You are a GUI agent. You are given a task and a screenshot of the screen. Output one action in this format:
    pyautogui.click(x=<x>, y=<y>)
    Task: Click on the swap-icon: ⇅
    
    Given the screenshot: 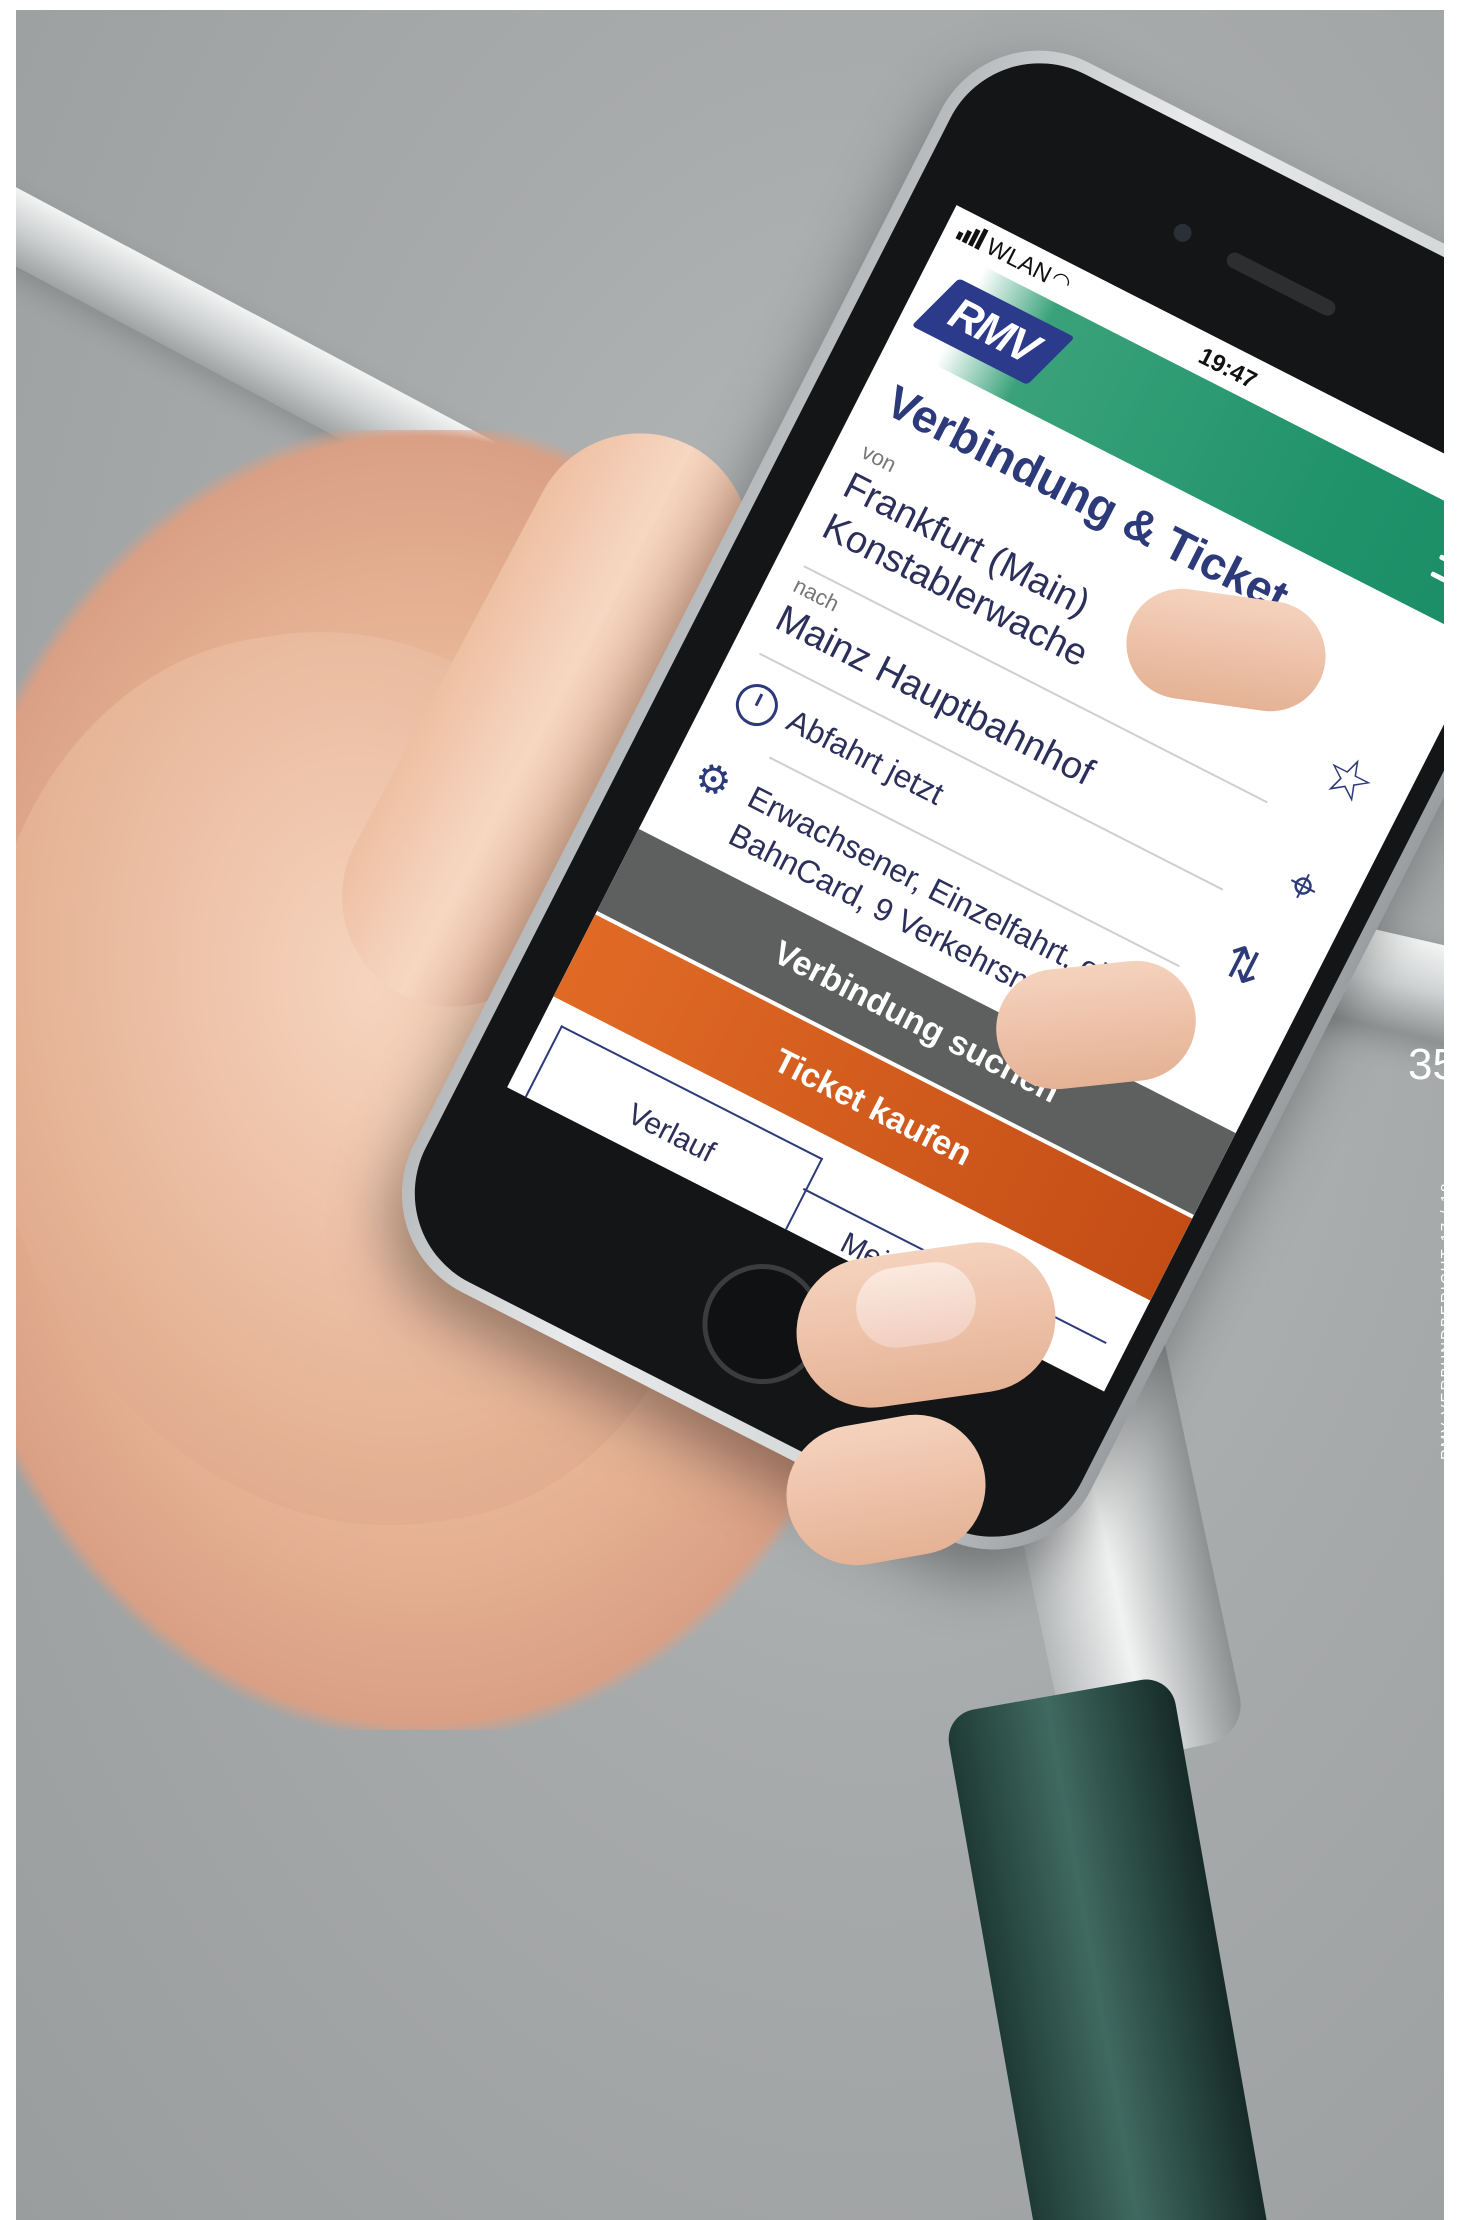 What is the action you would take?
    pyautogui.click(x=1243, y=965)
    